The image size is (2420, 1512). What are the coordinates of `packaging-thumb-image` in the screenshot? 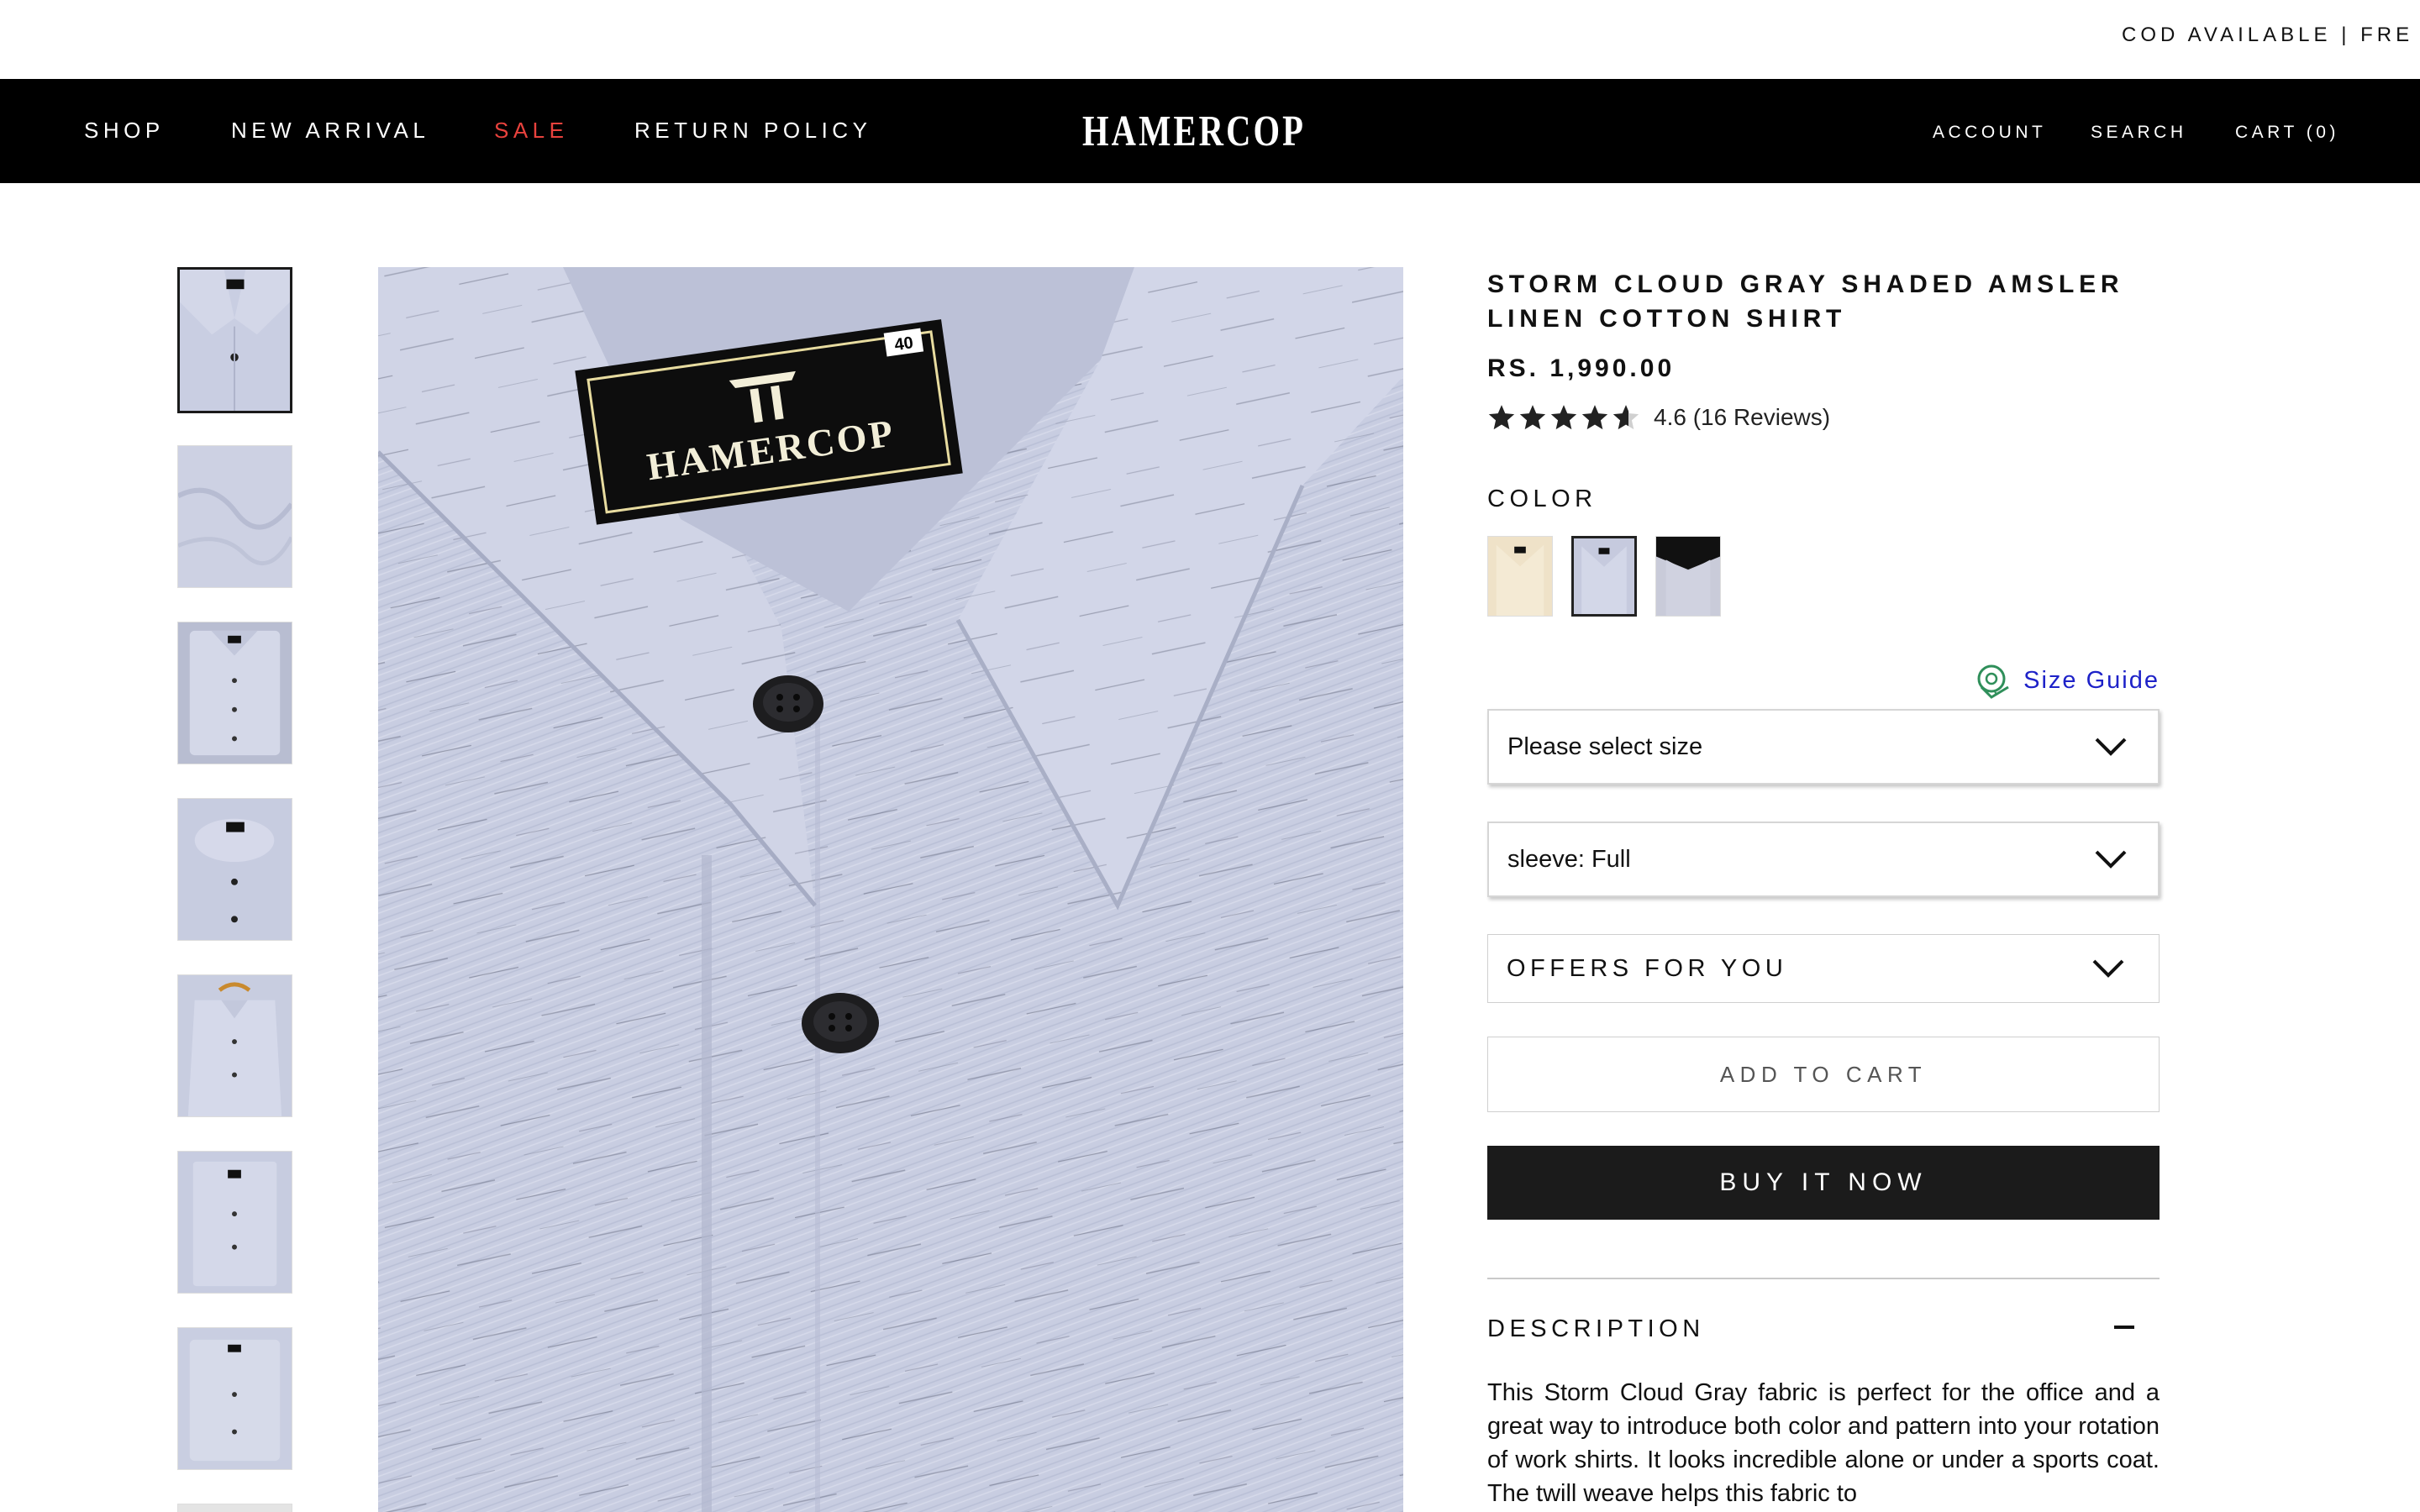 It's located at (235, 1508).